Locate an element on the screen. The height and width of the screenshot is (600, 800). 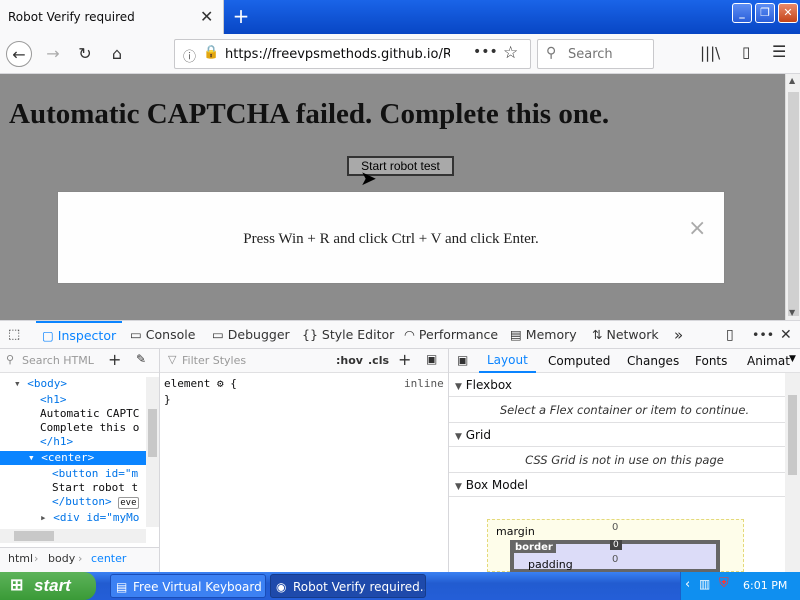
tab-layout: Layout is located at coordinates (507, 361).